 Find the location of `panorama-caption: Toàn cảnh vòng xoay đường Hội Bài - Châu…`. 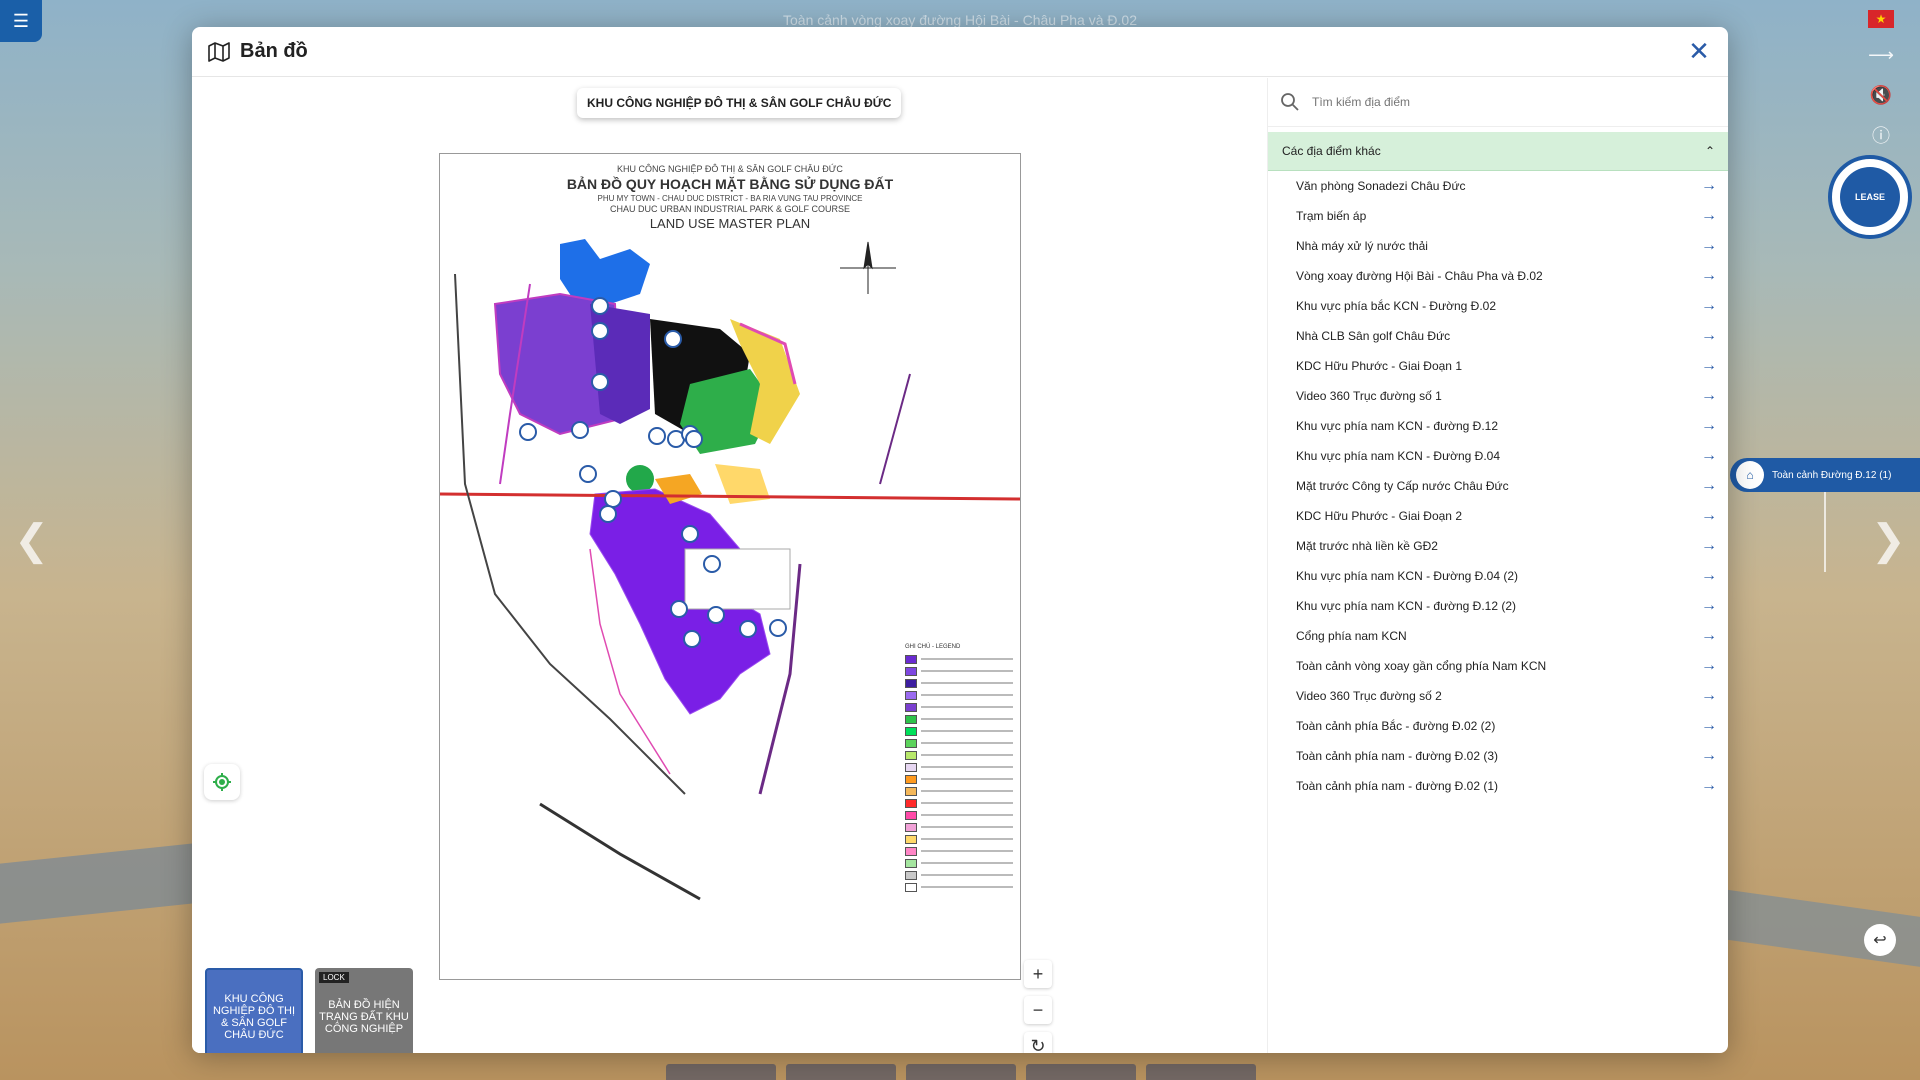

panorama-caption: Toàn cảnh vòng xoay đường Hội Bài - Châu… is located at coordinates (960, 20).